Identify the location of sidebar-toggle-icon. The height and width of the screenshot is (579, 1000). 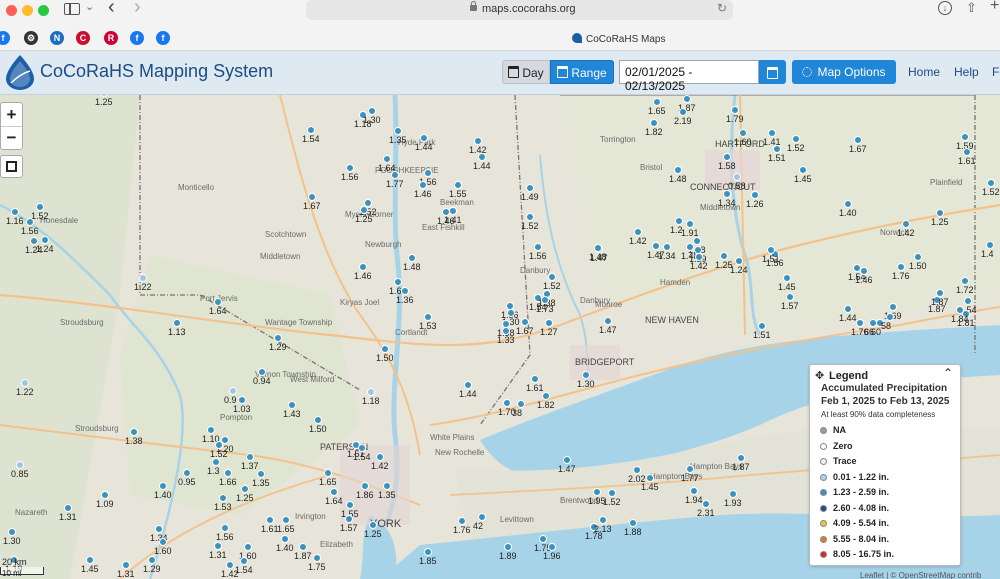
(72, 9).